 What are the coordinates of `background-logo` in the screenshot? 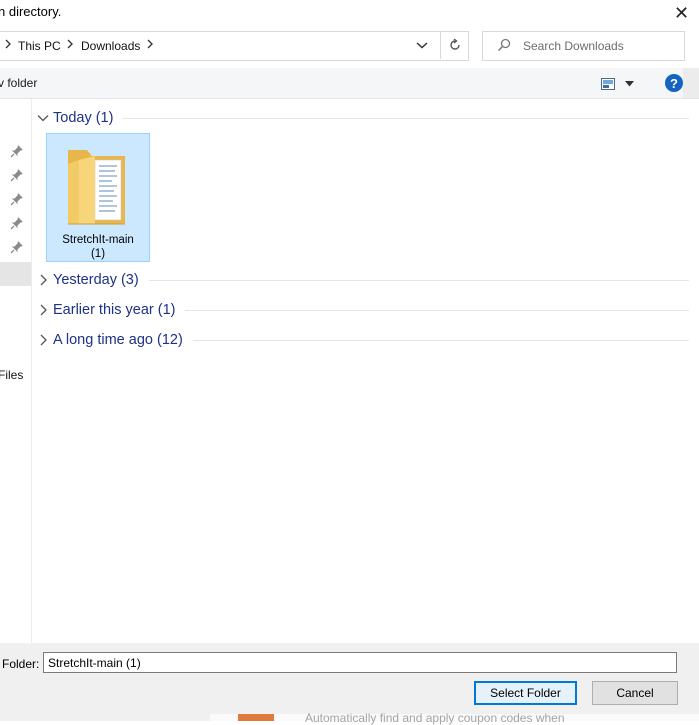 It's located at (256, 717).